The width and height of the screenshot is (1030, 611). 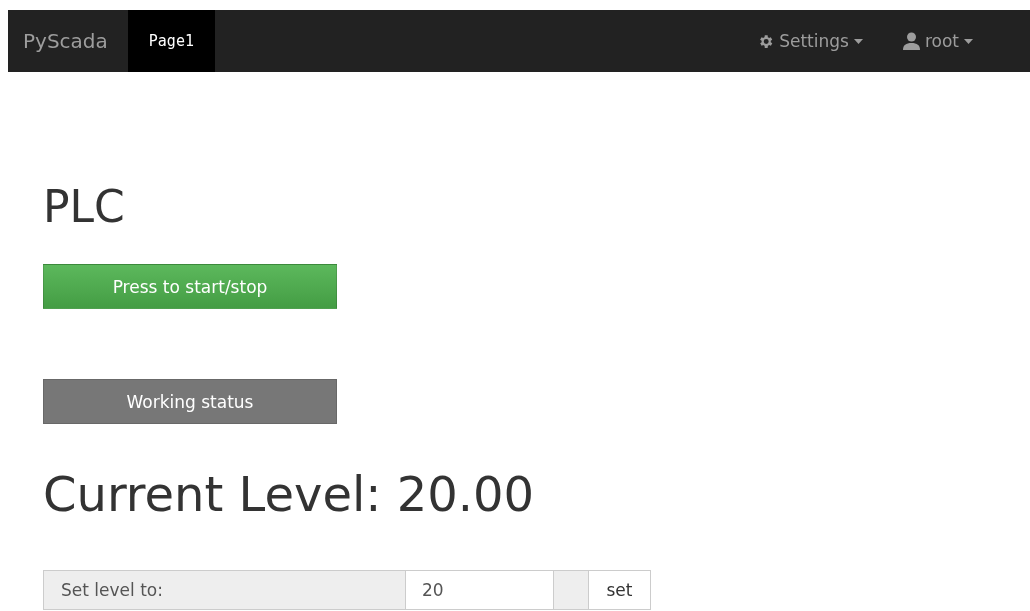 I want to click on field-label: Set level to:, so click(x=224, y=590).